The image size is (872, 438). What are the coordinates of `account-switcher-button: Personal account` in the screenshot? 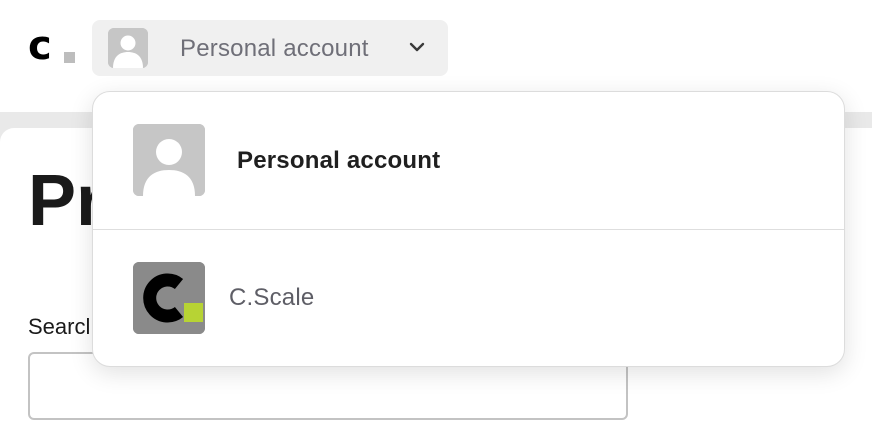 It's located at (270, 48).